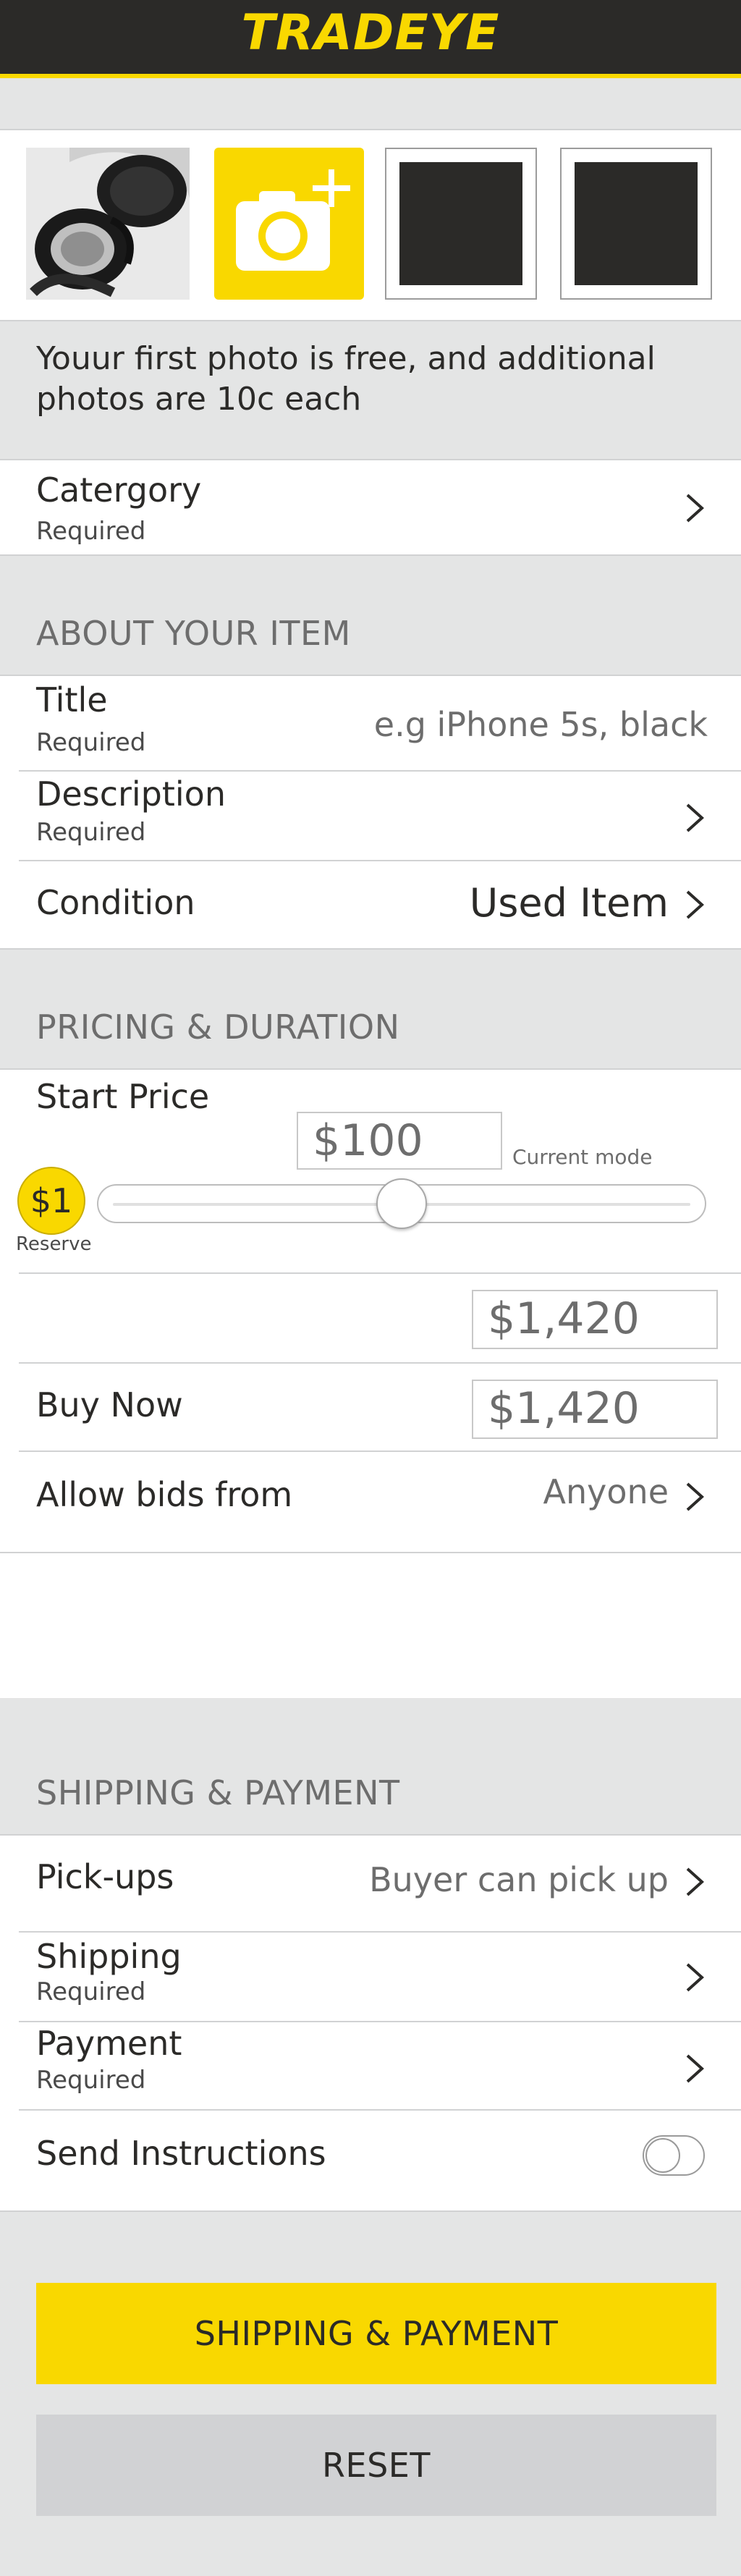 The image size is (741, 2576). I want to click on category-required: Required, so click(91, 531).